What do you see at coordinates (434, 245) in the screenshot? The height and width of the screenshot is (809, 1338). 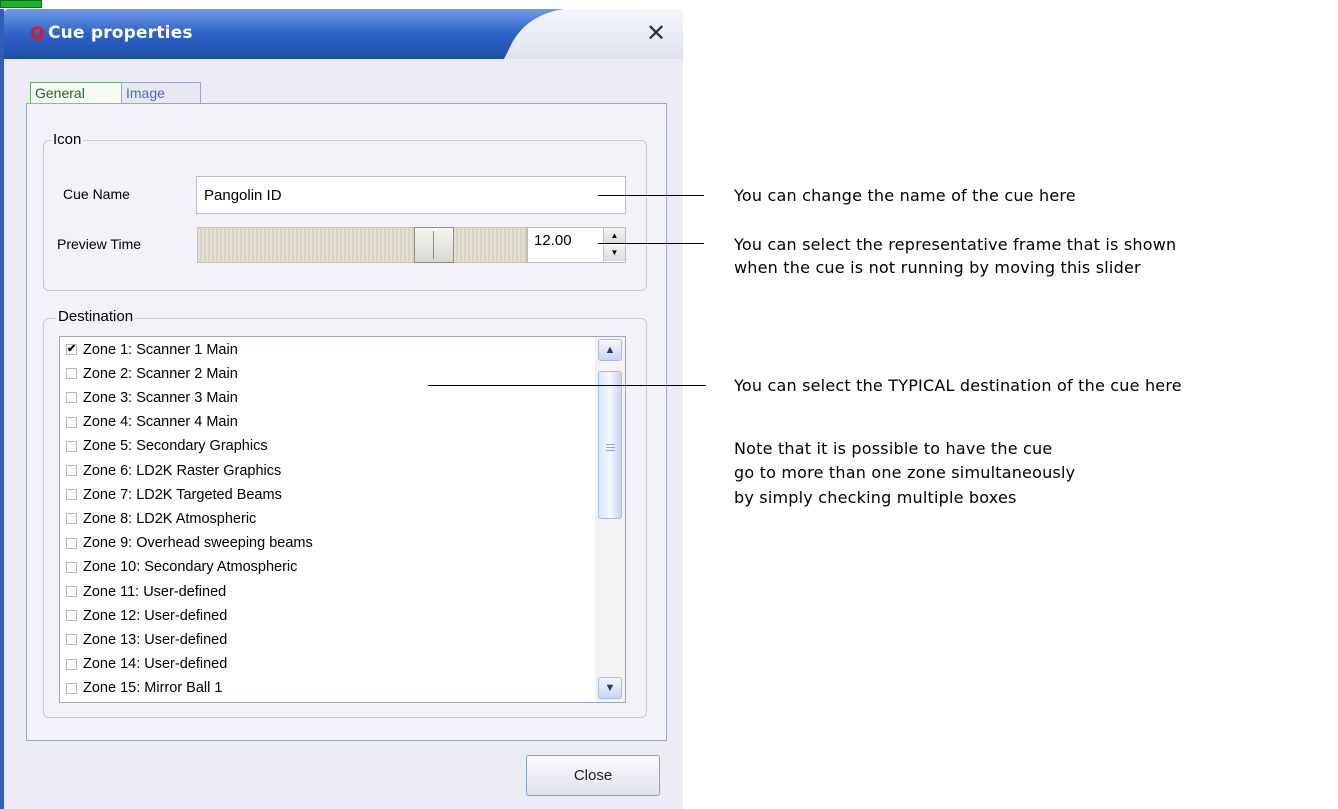 I see `slider-thumb` at bounding box center [434, 245].